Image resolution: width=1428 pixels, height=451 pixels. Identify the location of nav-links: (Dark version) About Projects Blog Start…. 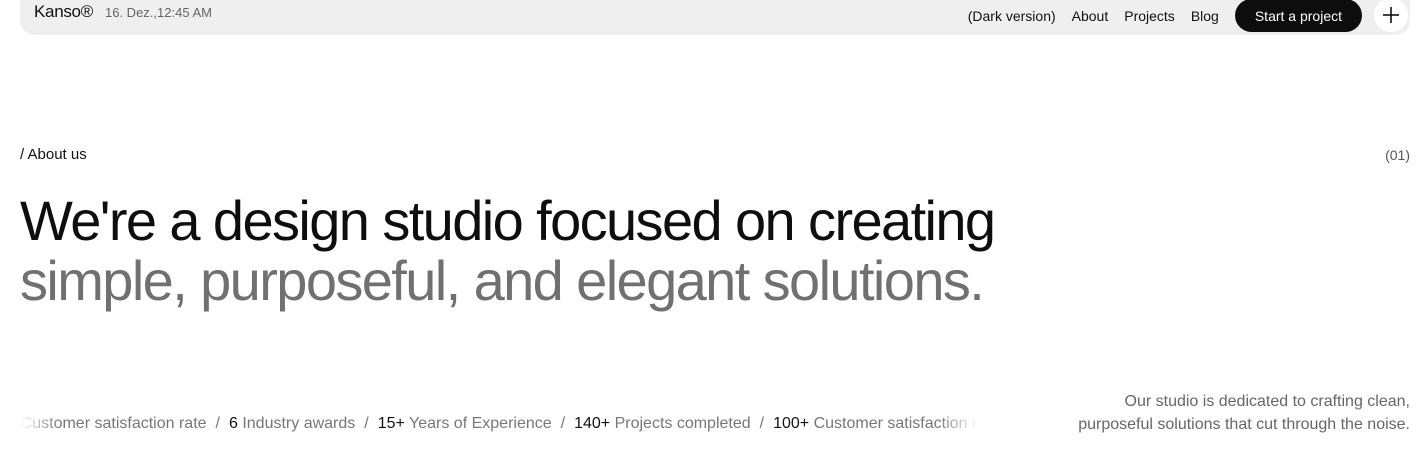
(1165, 16).